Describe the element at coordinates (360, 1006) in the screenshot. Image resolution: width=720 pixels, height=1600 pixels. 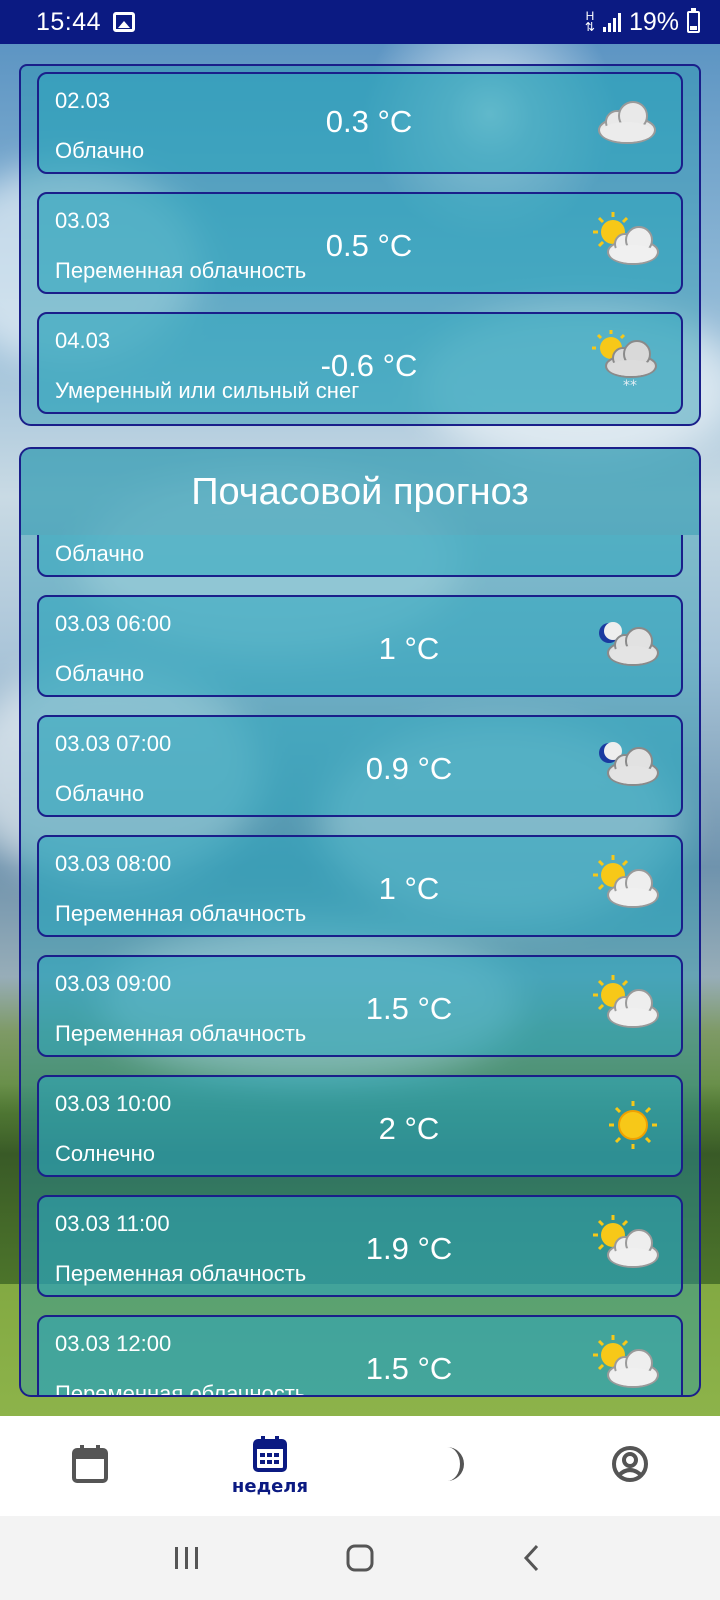
I see `hourly-card: 03.03 09:00 1.5 °C Переменная облачность` at that location.